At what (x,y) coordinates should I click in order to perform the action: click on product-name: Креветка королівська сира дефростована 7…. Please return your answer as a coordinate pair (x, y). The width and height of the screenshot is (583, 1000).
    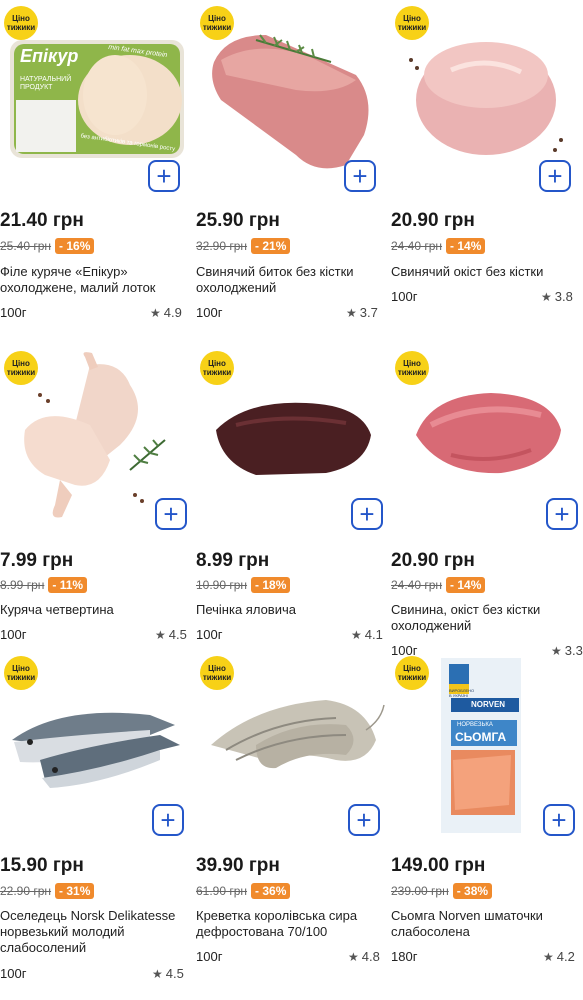
    Looking at the image, I should click on (288, 924).